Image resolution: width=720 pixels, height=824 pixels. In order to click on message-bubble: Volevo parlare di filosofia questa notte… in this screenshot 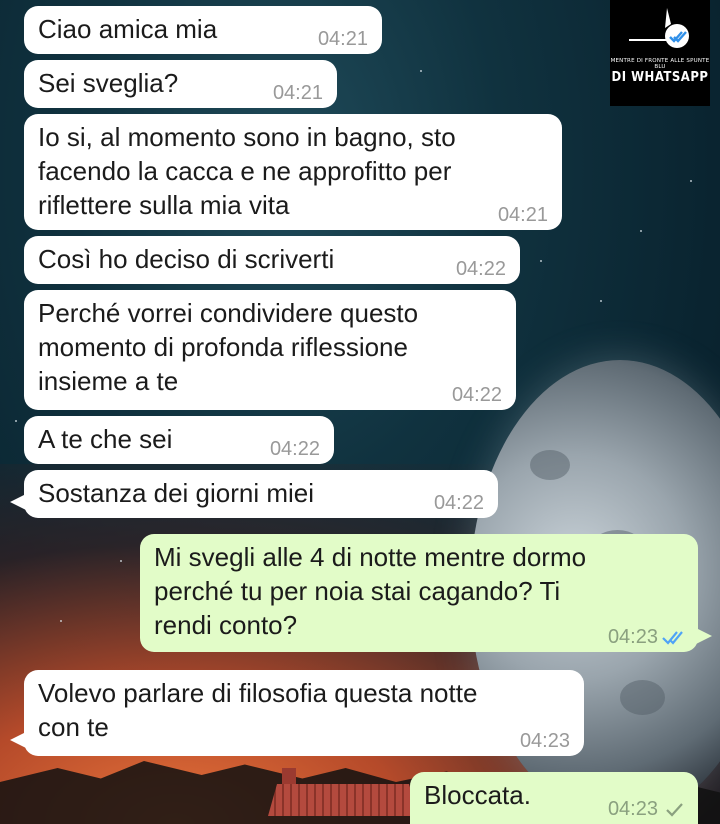, I will do `click(297, 713)`.